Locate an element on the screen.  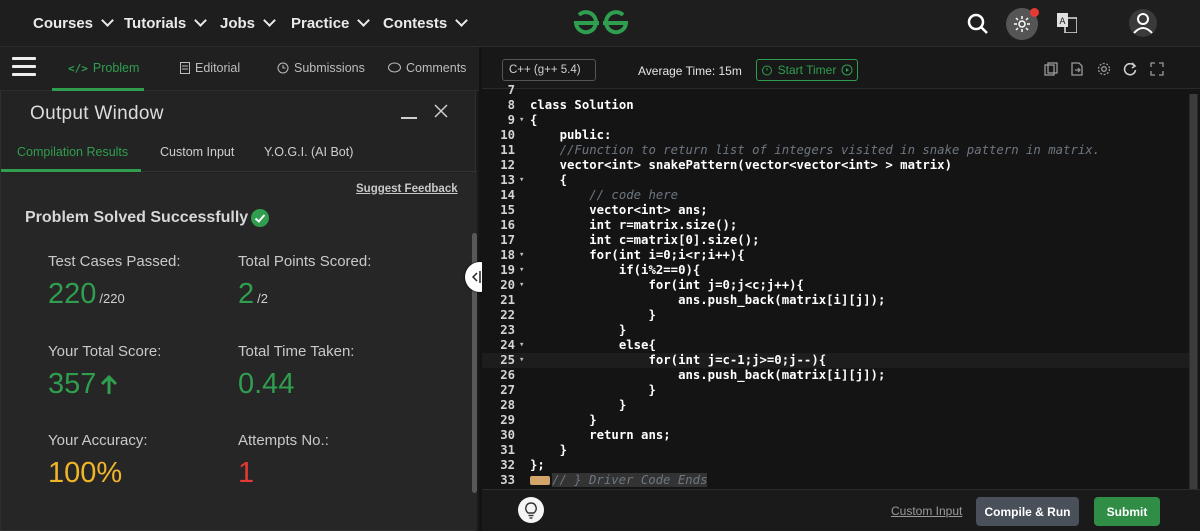
code-line: 28 } is located at coordinates (836, 405).